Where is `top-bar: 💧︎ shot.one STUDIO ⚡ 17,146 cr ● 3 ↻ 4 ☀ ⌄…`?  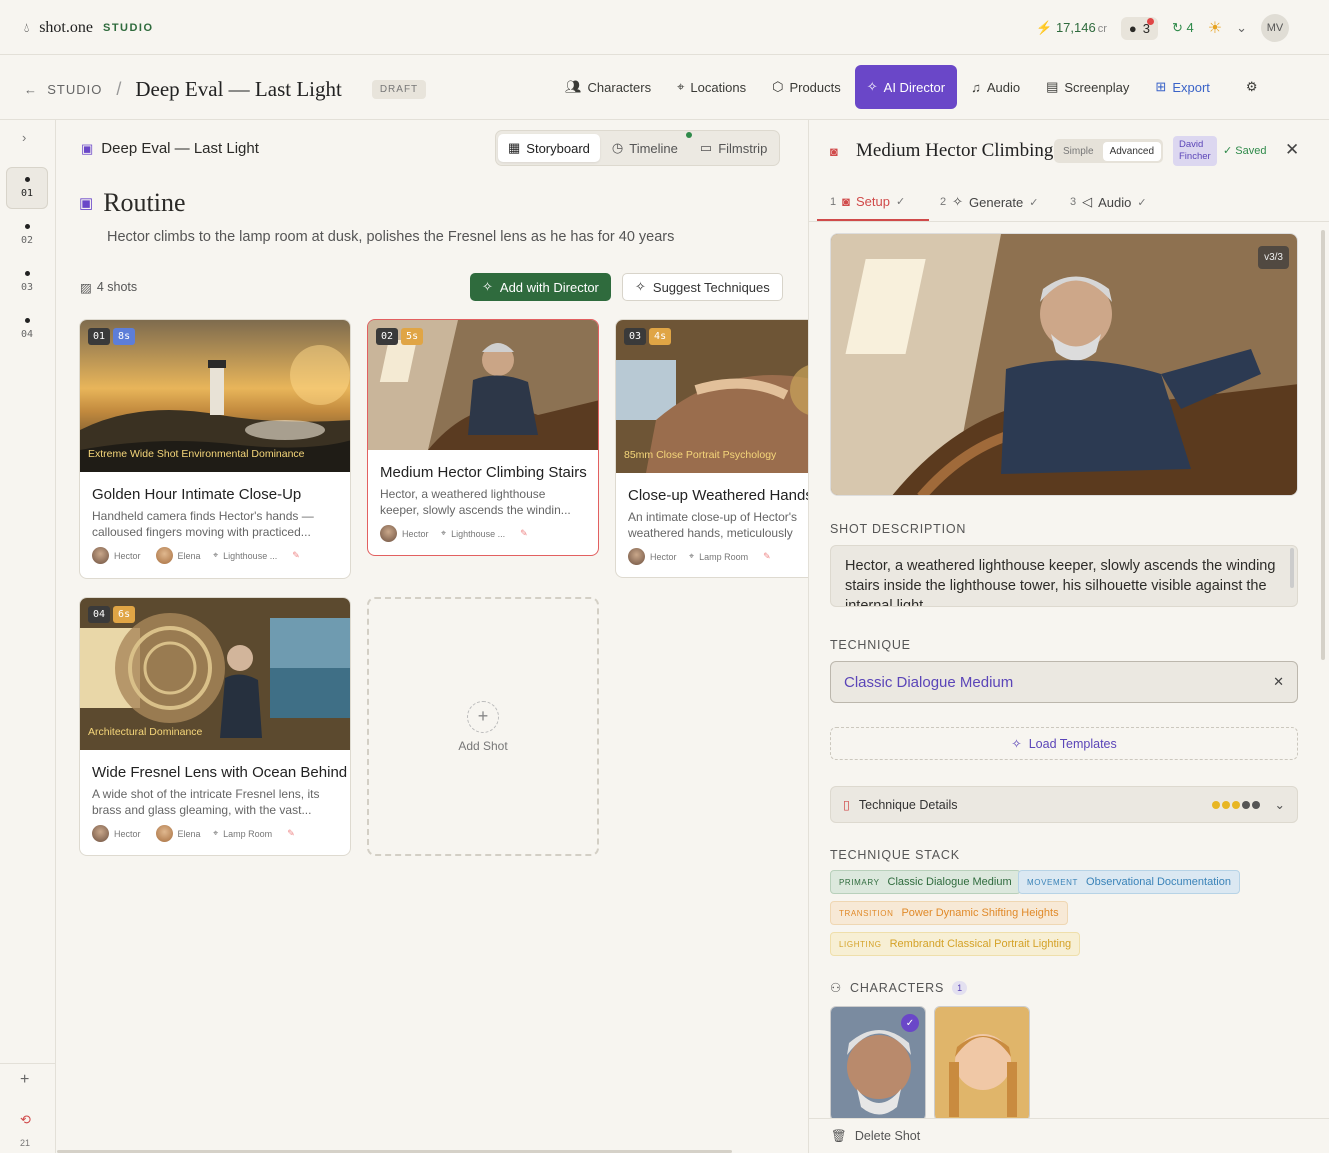 top-bar: 💧︎ shot.one STUDIO ⚡ 17,146 cr ● 3 ↻ 4 ☀ ⌄… is located at coordinates (664, 27).